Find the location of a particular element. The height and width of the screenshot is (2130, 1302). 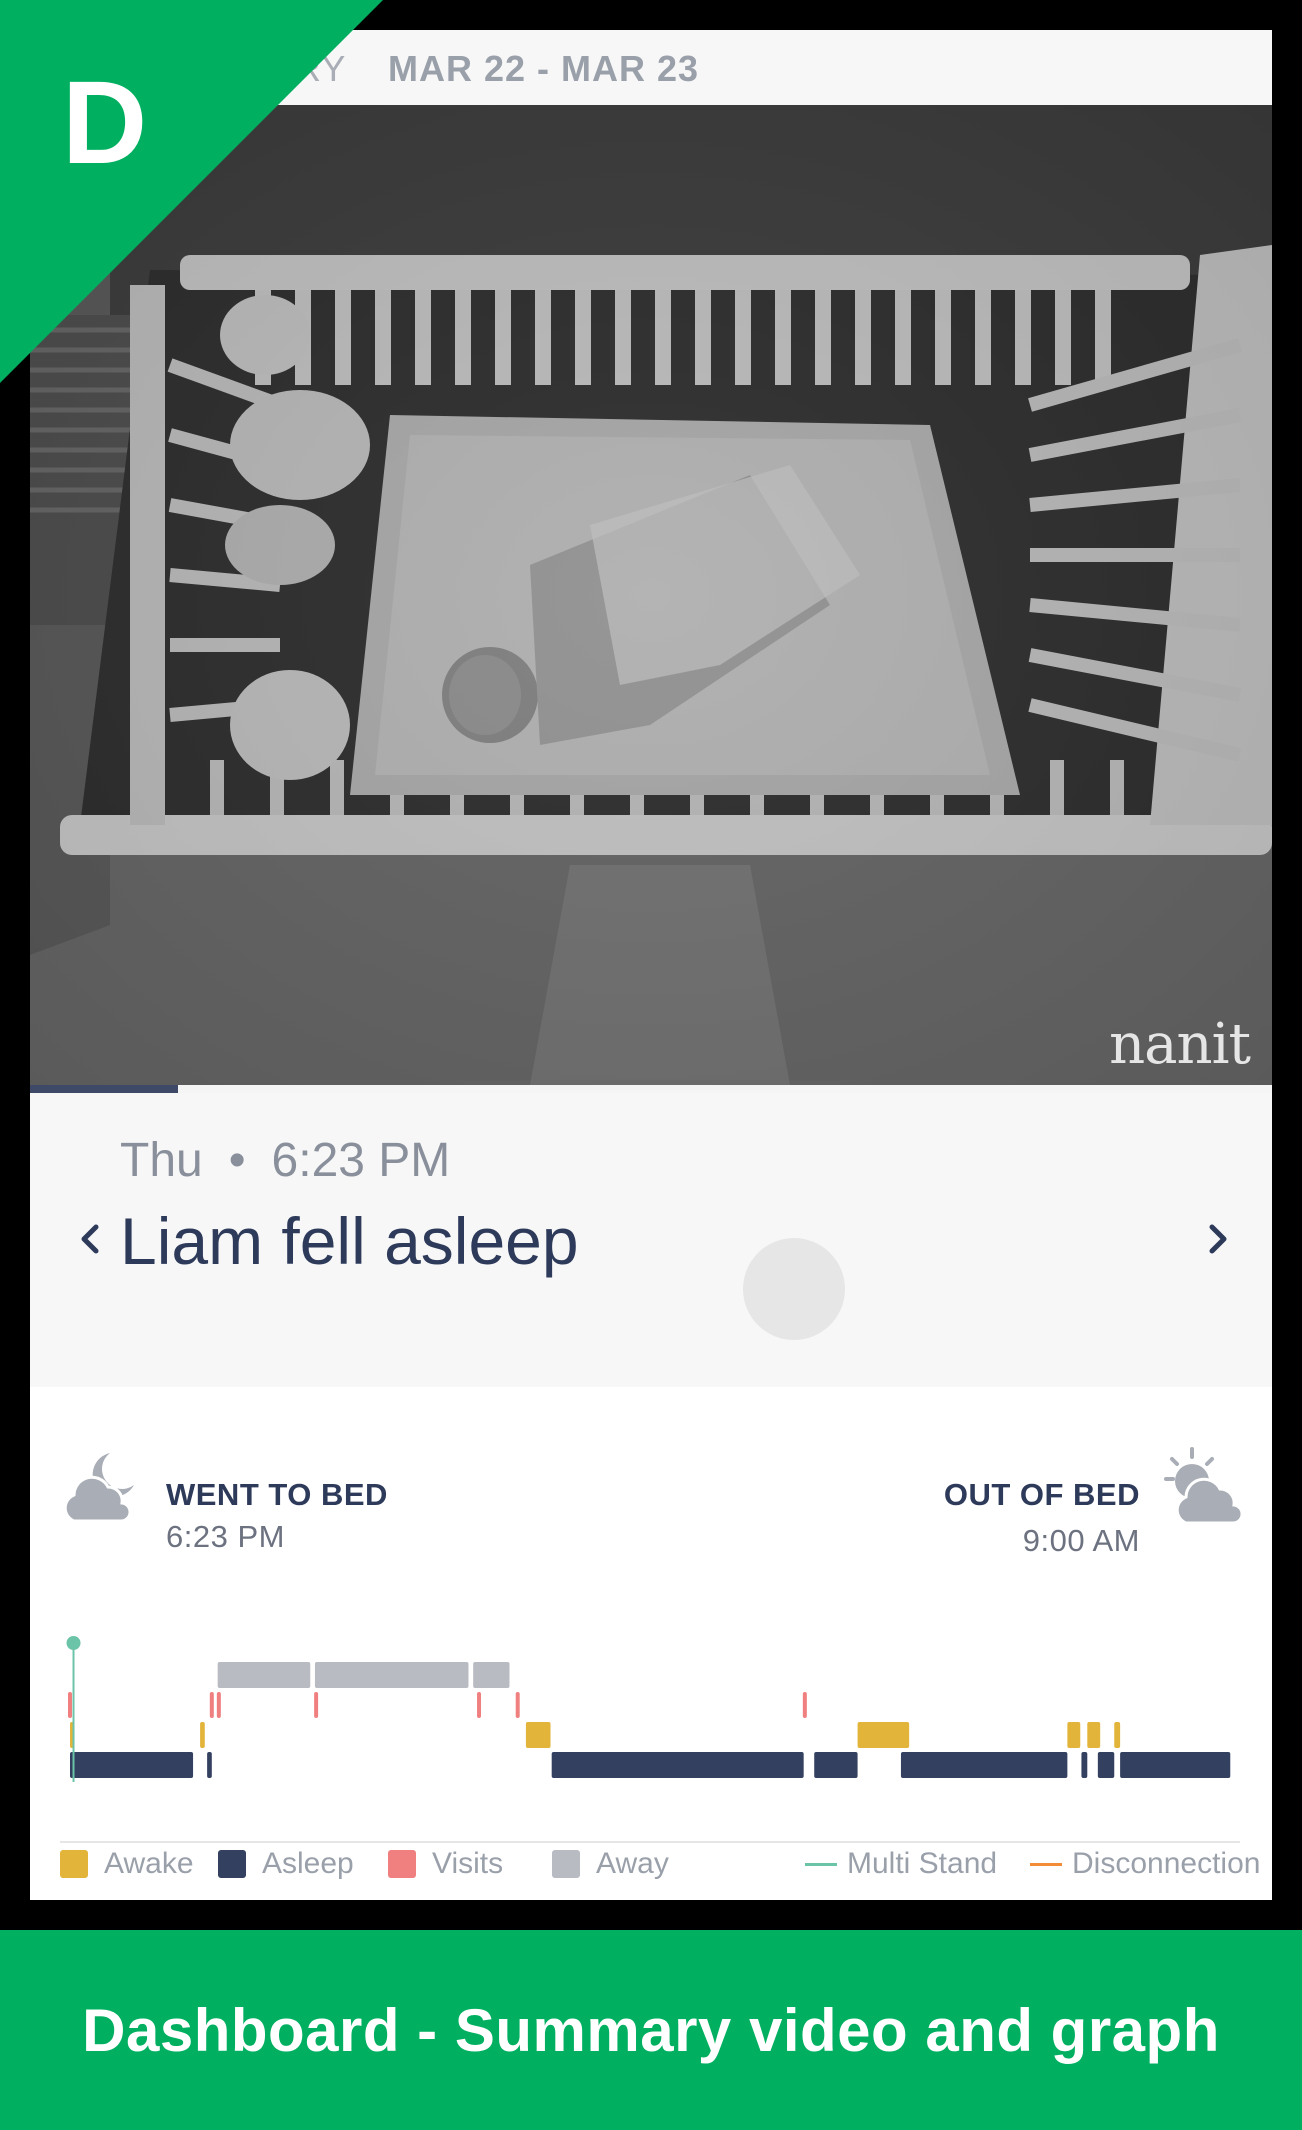

event-panel: Thu • 6:23 PM Liam fell asleep is located at coordinates (651, 1240).